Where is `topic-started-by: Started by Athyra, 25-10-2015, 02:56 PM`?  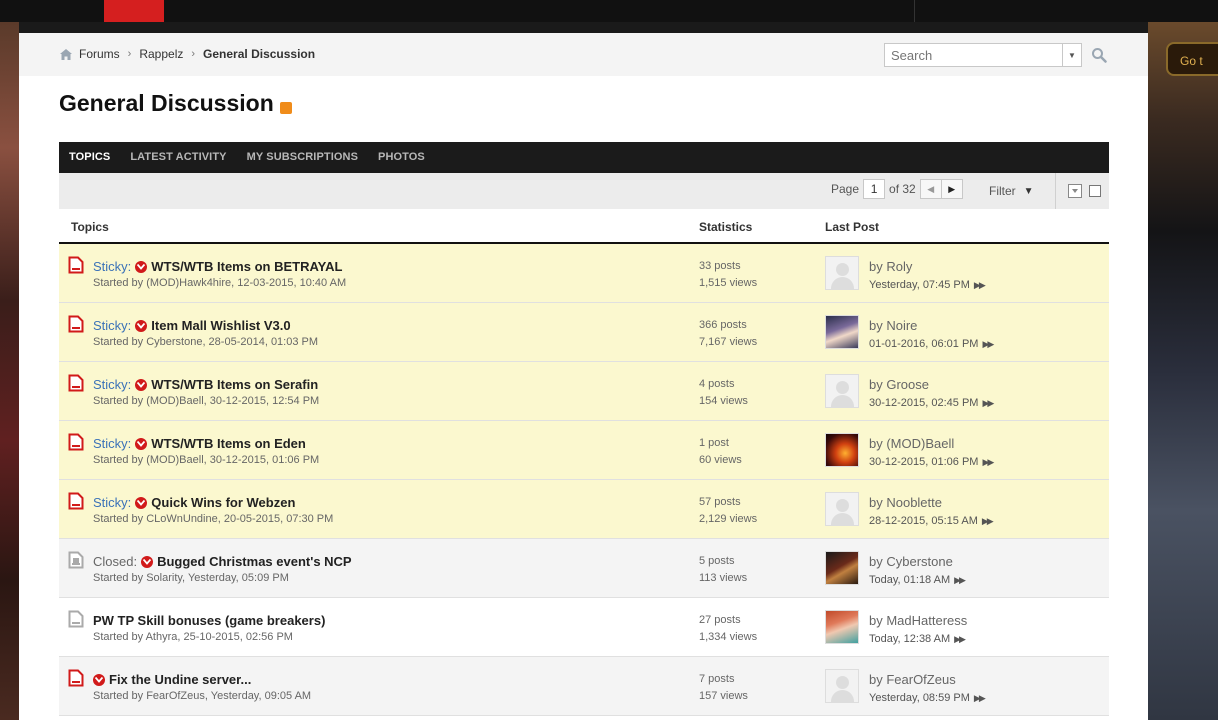 topic-started-by: Started by Athyra, 25-10-2015, 02:56 PM is located at coordinates (193, 637).